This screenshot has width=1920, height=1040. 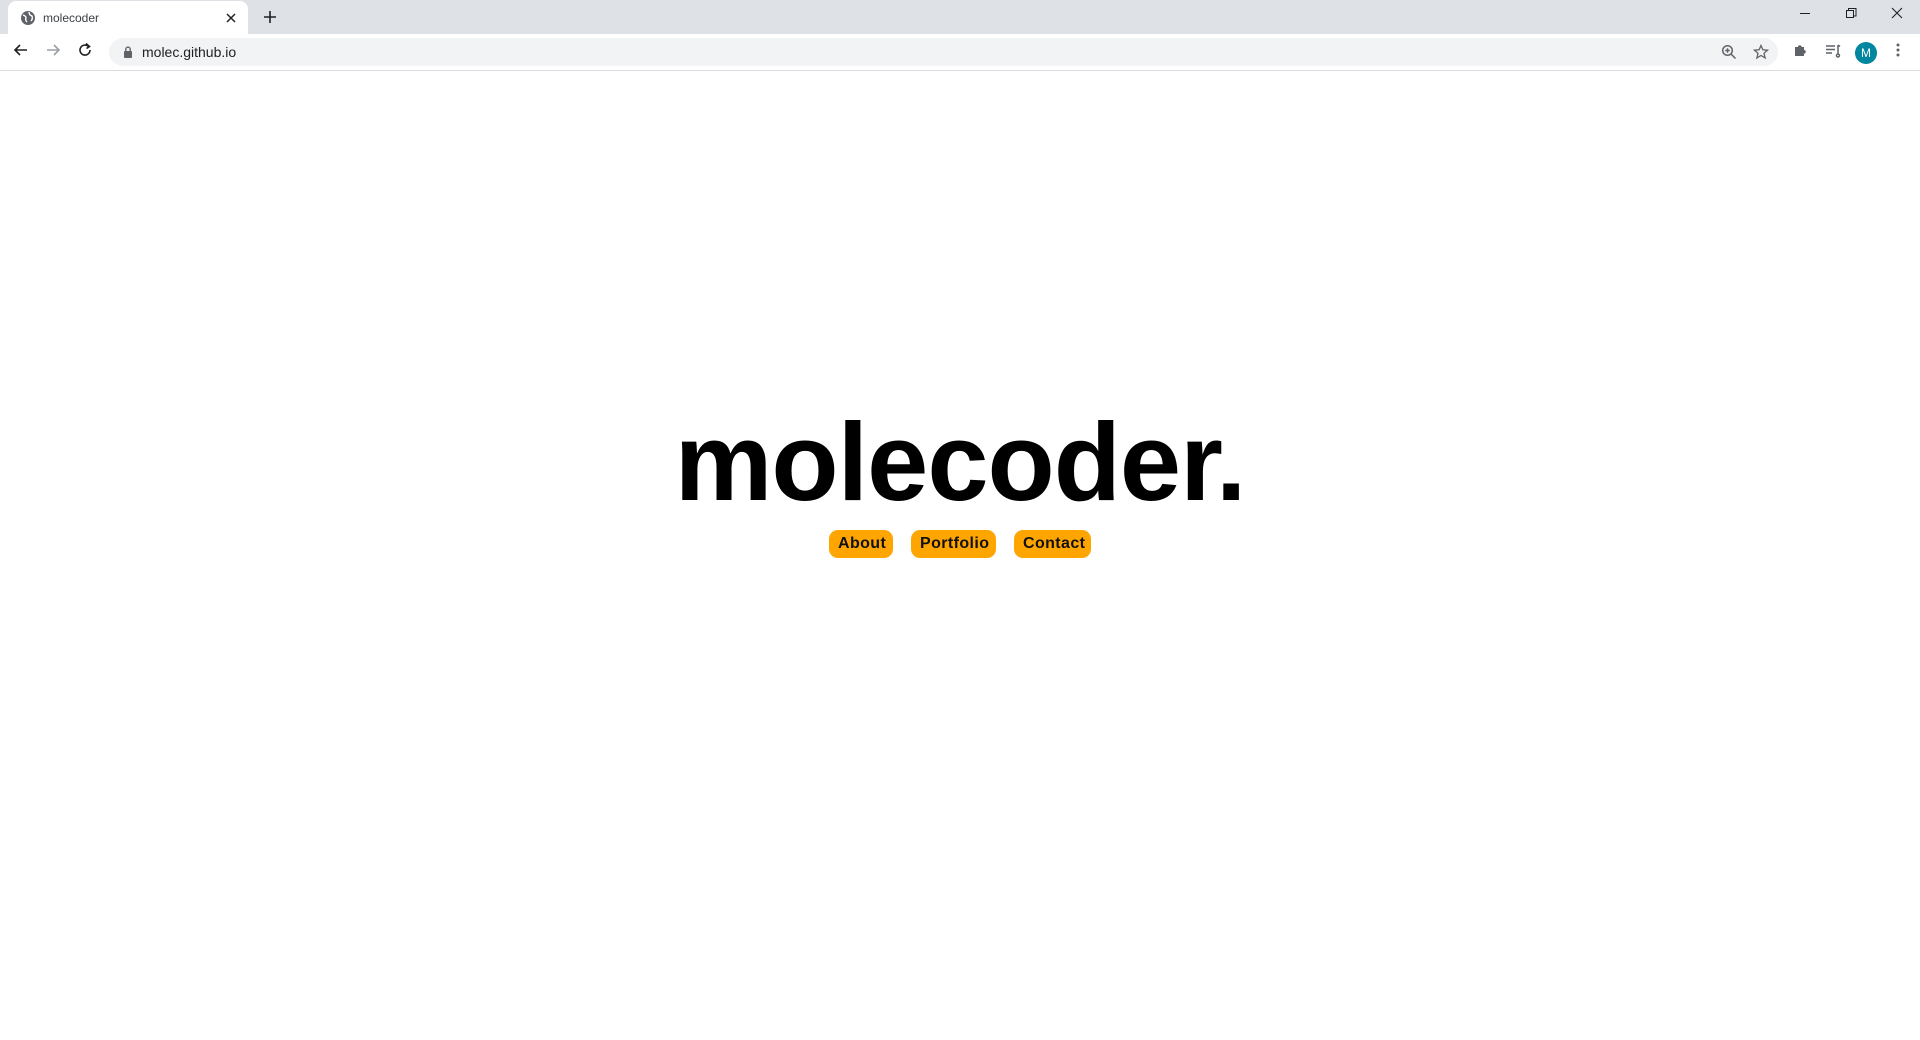 I want to click on page-title: molecoder., so click(x=960, y=462).